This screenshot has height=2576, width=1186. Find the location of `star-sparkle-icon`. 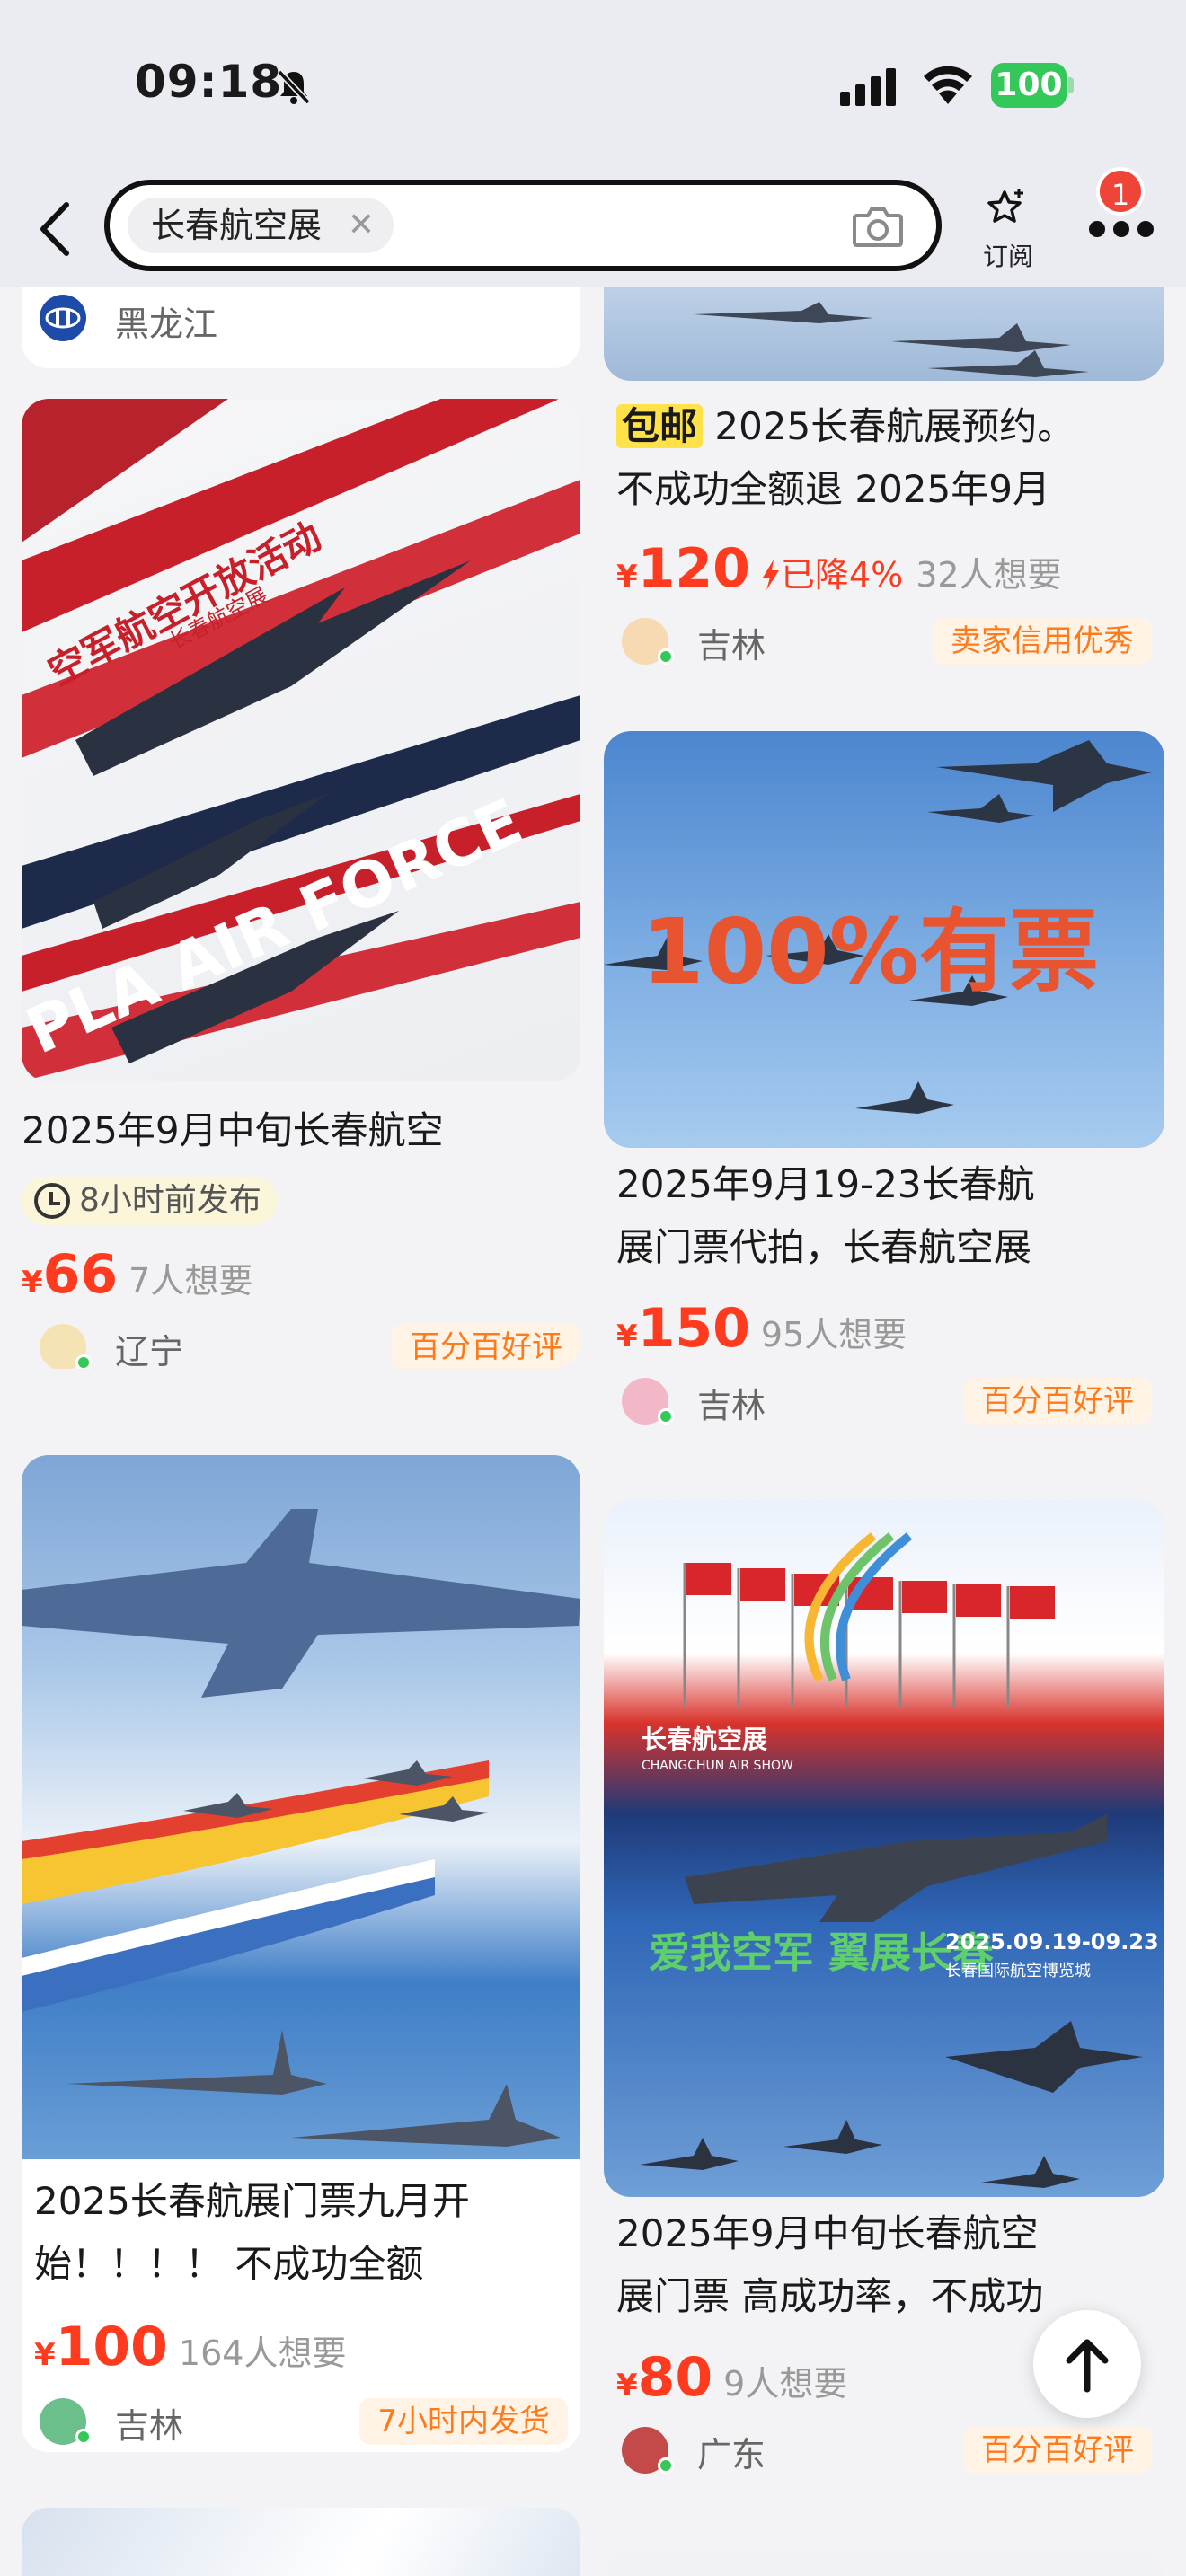

star-sparkle-icon is located at coordinates (1005, 206).